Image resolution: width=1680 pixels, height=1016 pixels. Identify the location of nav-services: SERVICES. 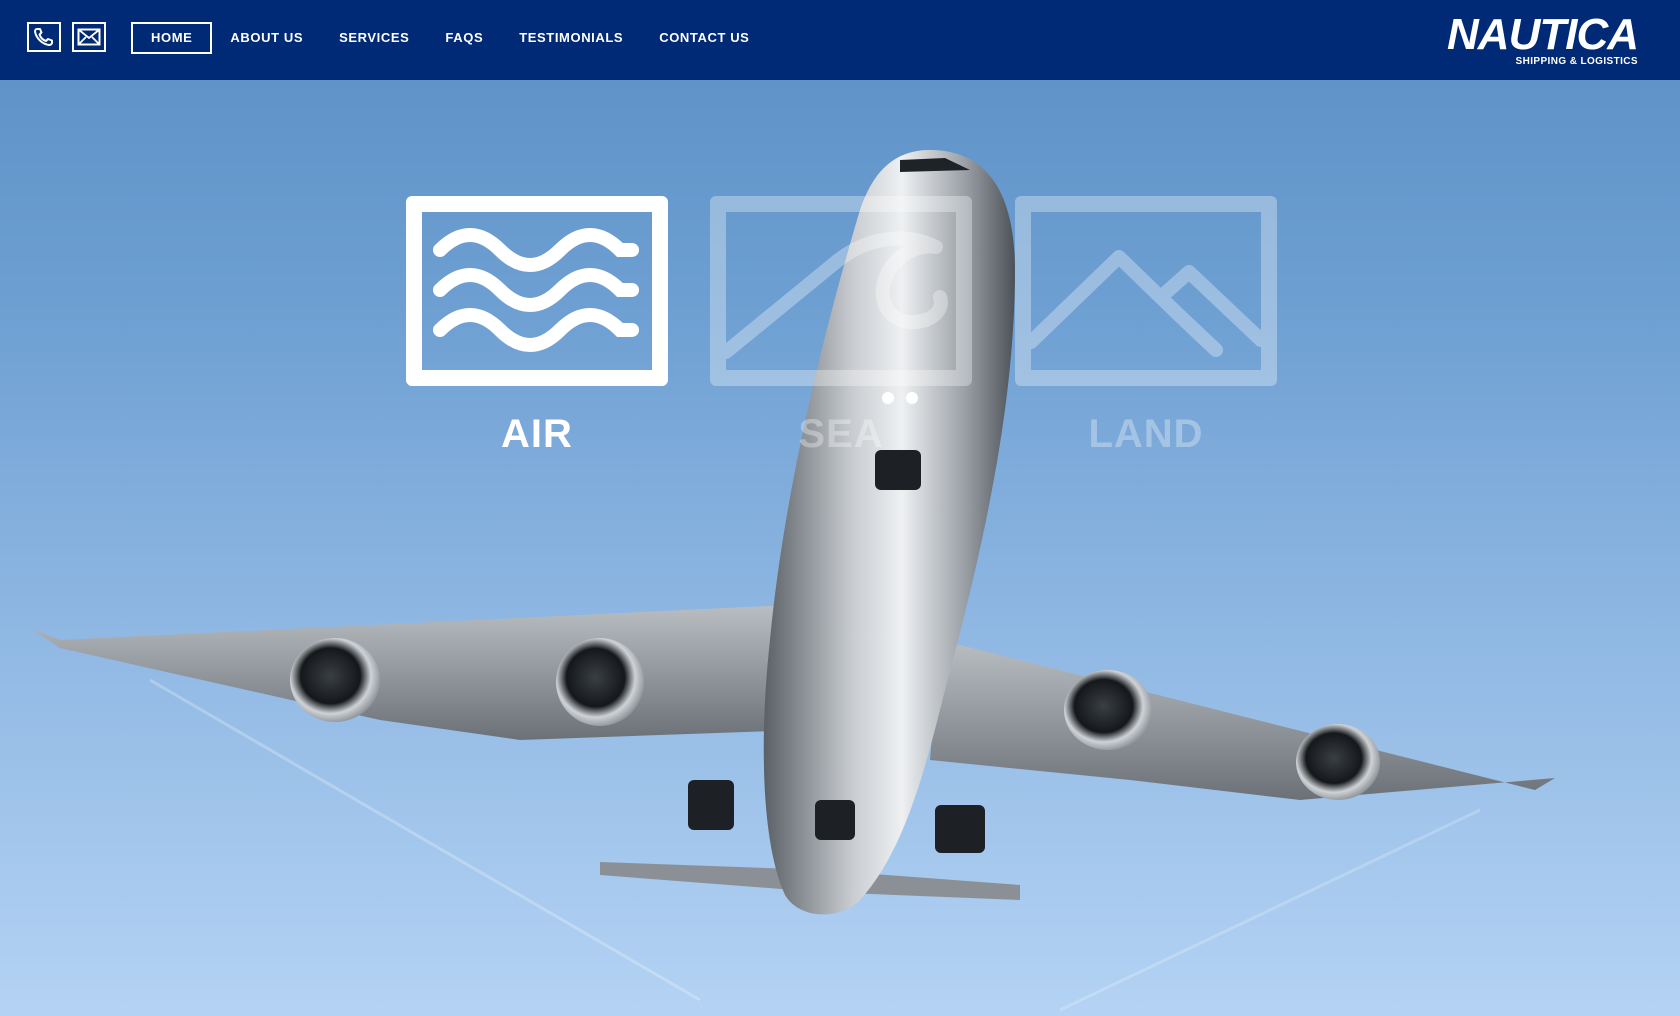
(374, 38).